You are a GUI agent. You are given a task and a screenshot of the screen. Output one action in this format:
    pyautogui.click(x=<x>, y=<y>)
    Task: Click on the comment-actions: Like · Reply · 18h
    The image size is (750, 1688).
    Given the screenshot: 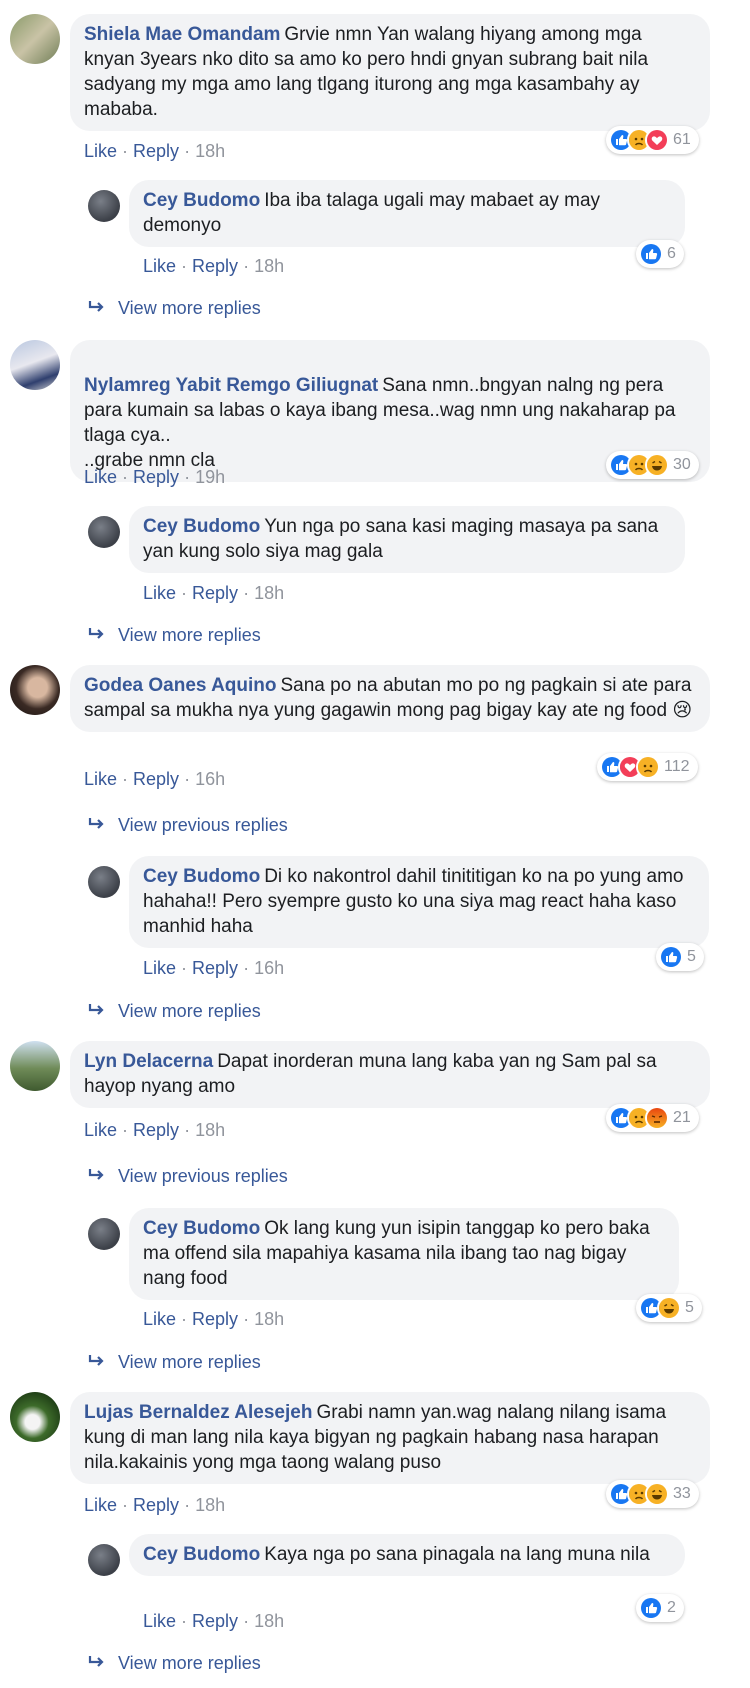 What is the action you would take?
    pyautogui.click(x=155, y=1130)
    